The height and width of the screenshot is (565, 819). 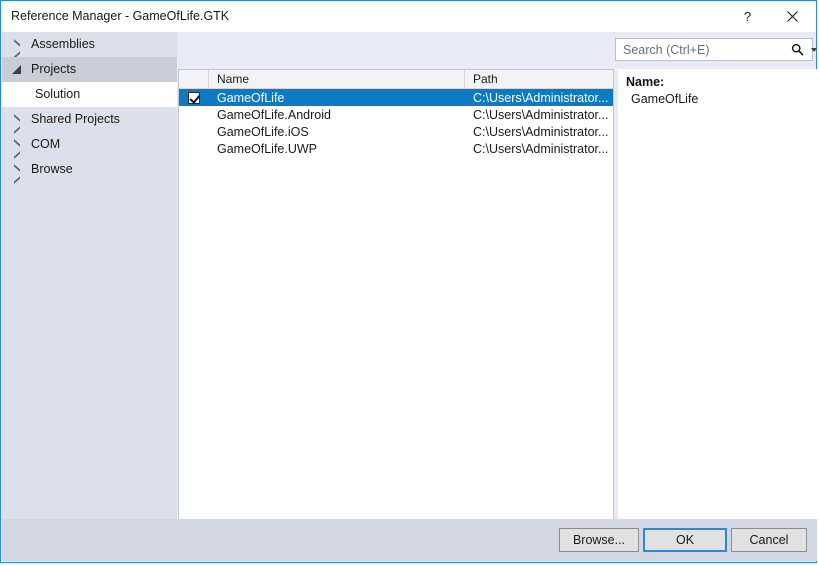 I want to click on sidebar-item-label: Browse, so click(x=52, y=169).